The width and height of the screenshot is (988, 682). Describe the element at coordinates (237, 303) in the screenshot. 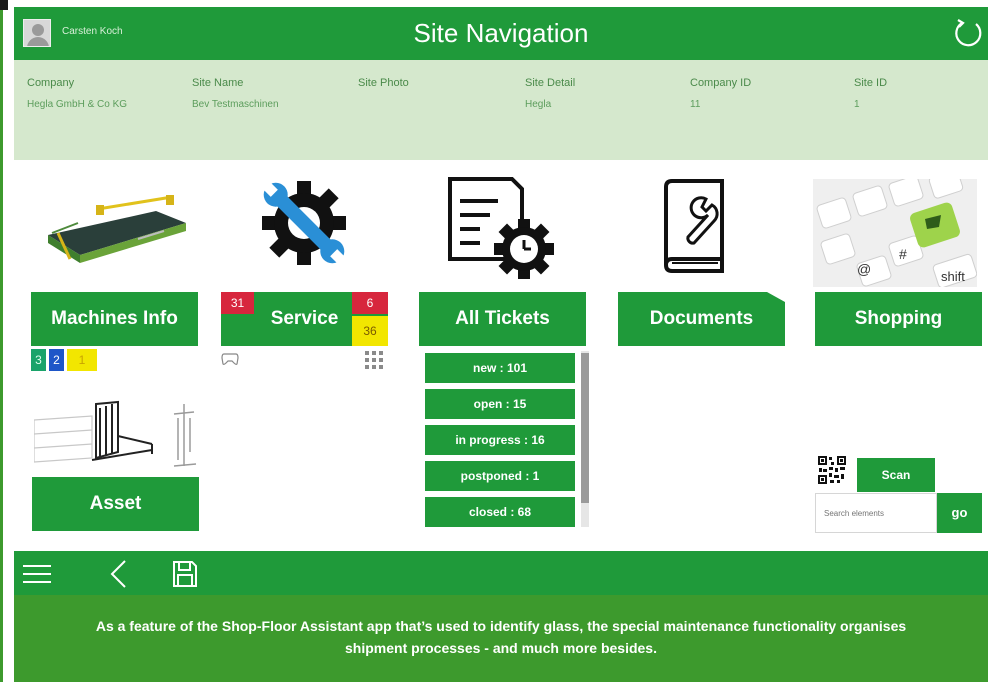

I see `service-badge-red-left: 31` at that location.